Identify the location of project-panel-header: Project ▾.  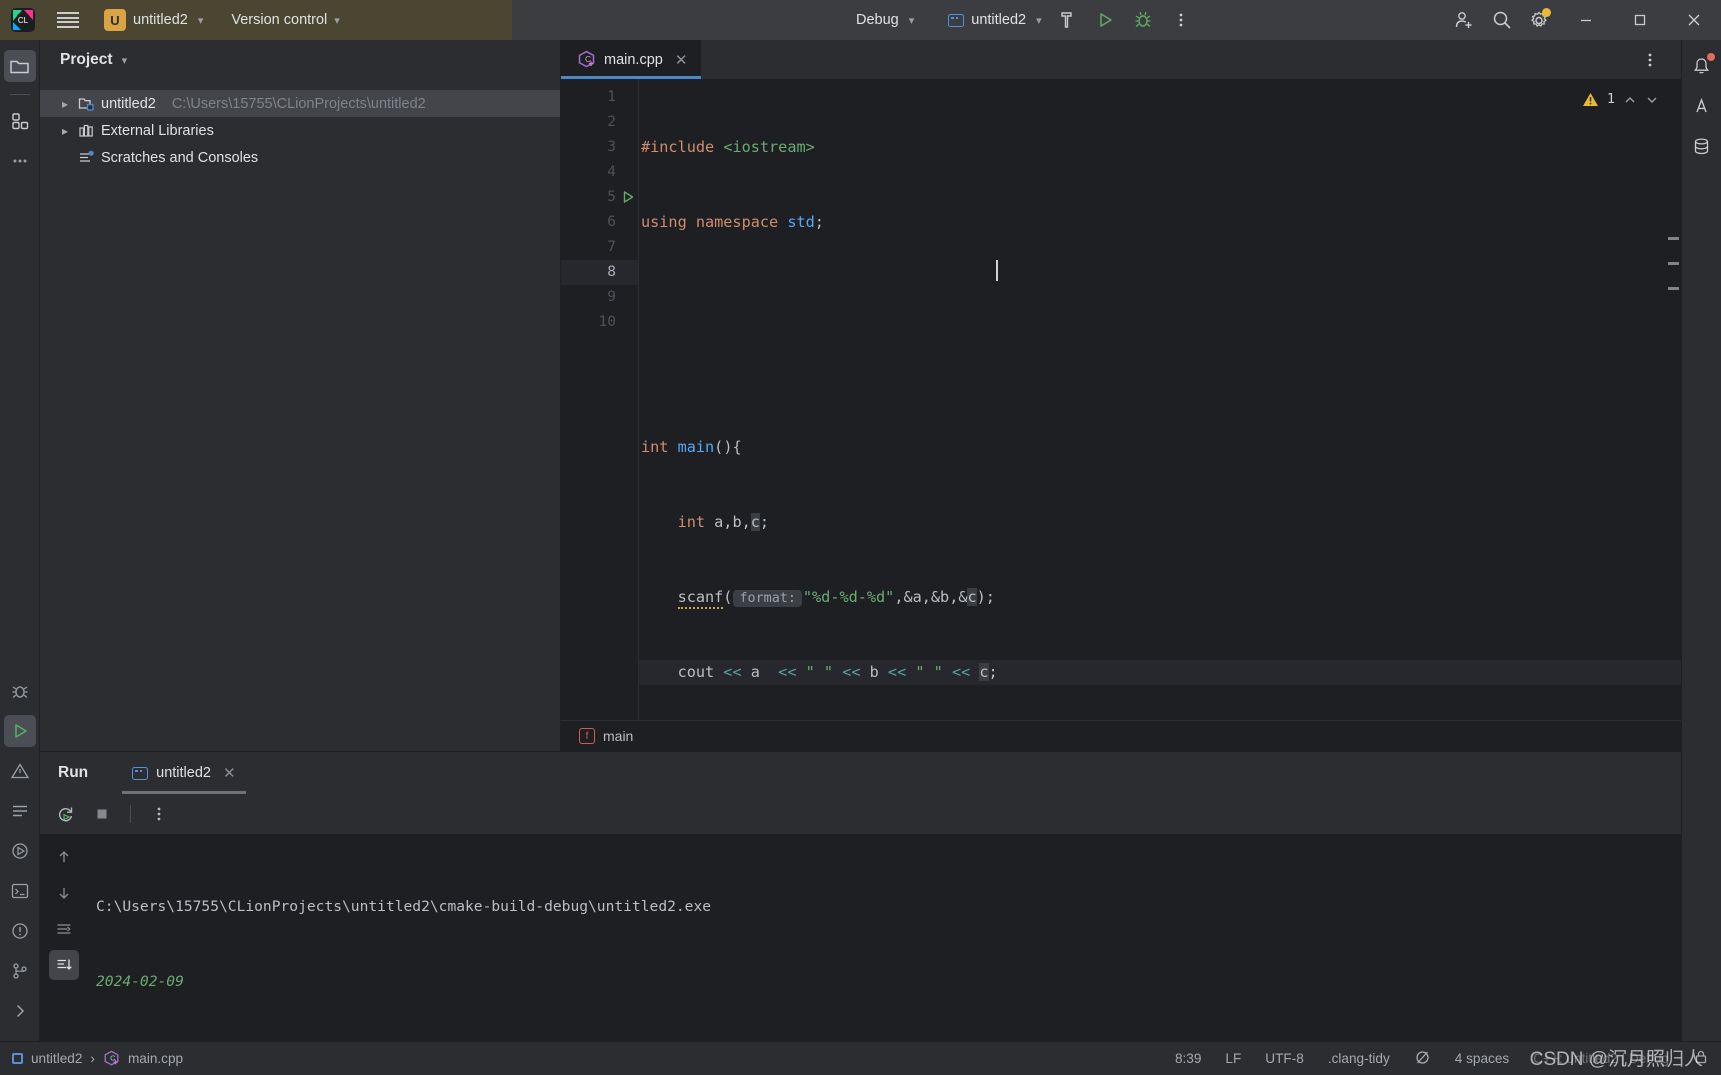
(300, 60).